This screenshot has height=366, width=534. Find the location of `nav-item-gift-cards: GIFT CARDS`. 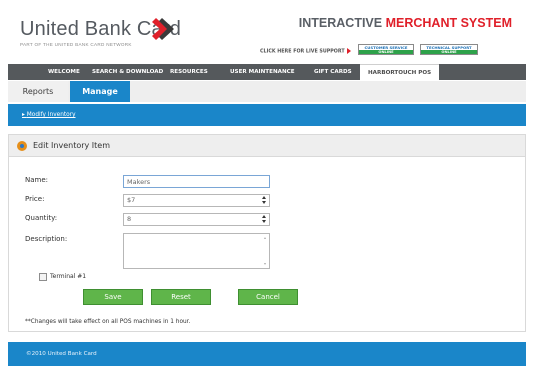

nav-item-gift-cards: GIFT CARDS is located at coordinates (333, 72).